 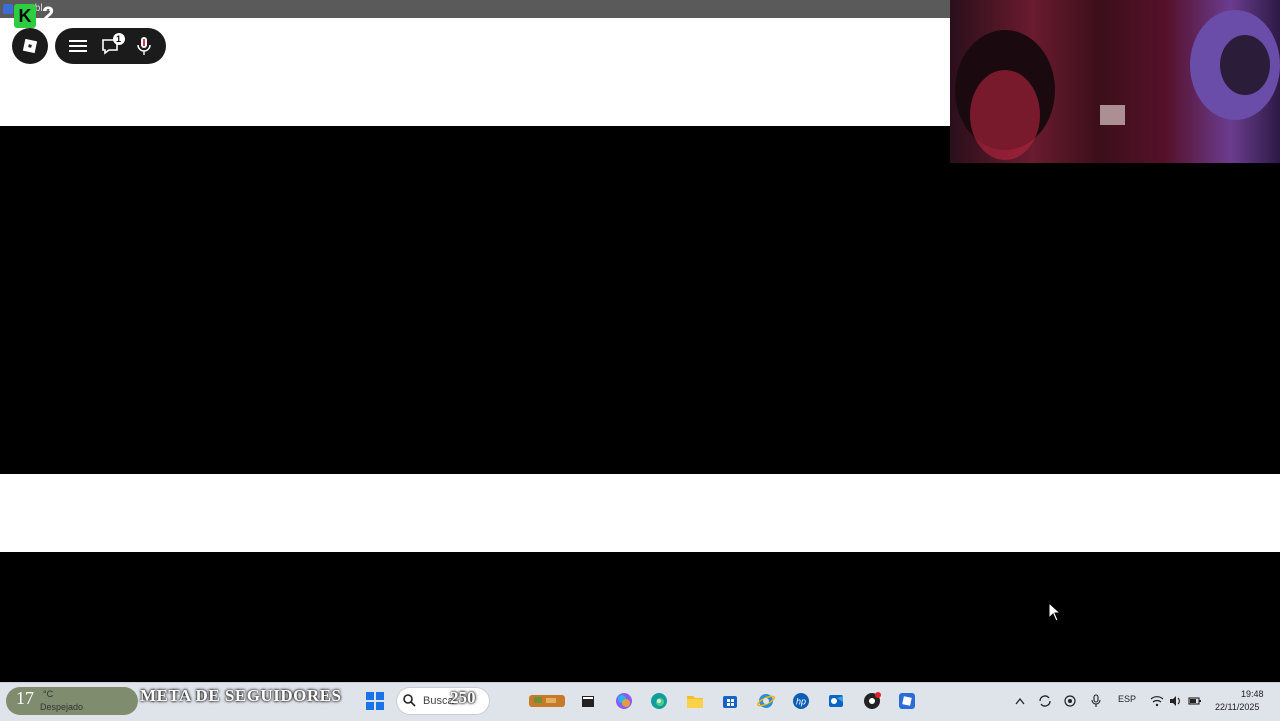 I want to click on tray-mic, so click(x=1096, y=701).